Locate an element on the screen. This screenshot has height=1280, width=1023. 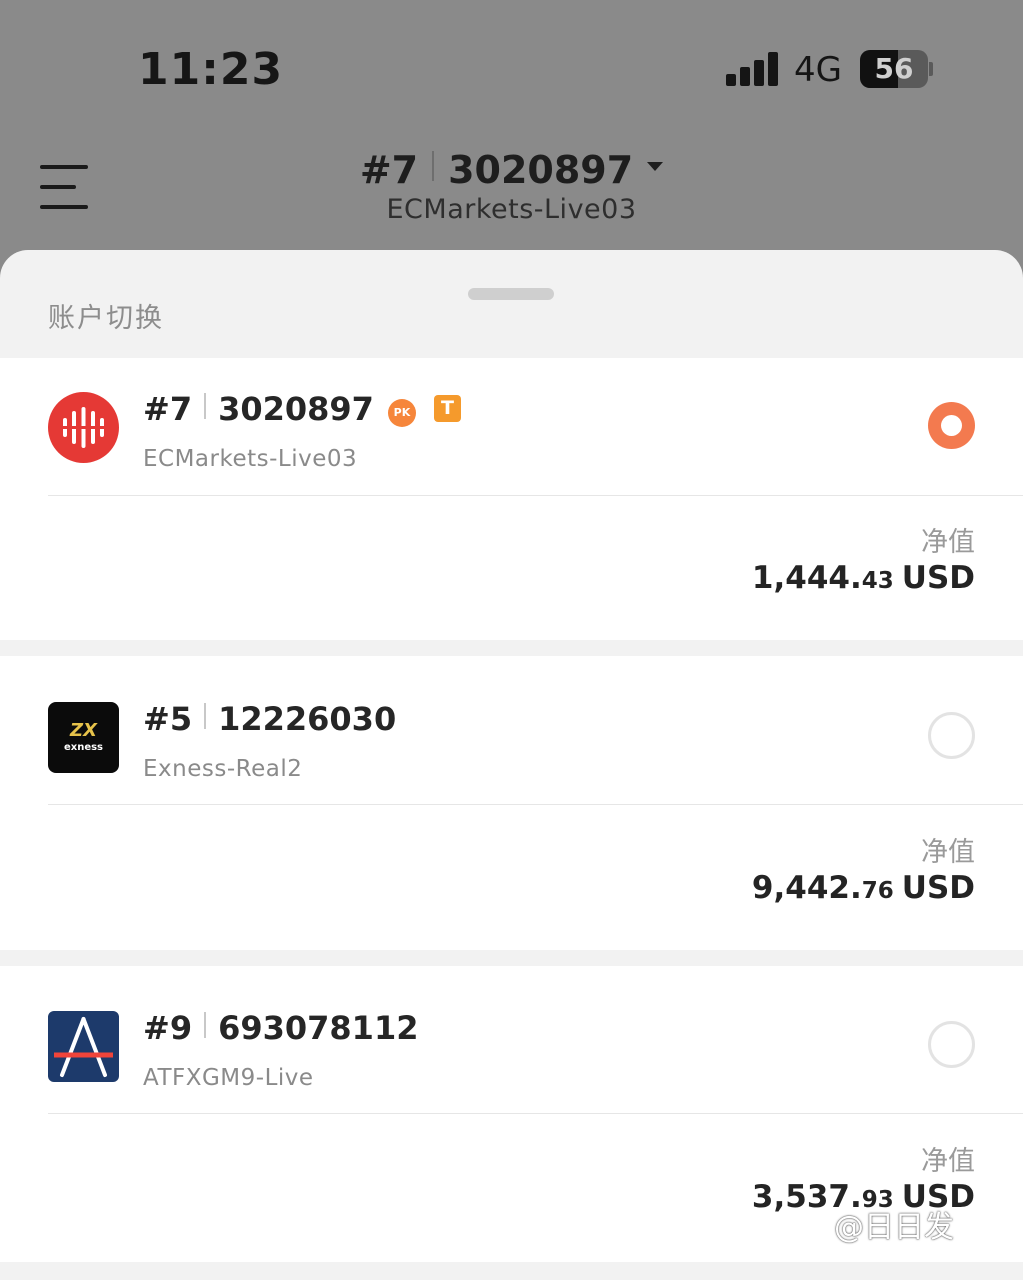
header-server: ECMarkets-Live03 is located at coordinates (511, 209).